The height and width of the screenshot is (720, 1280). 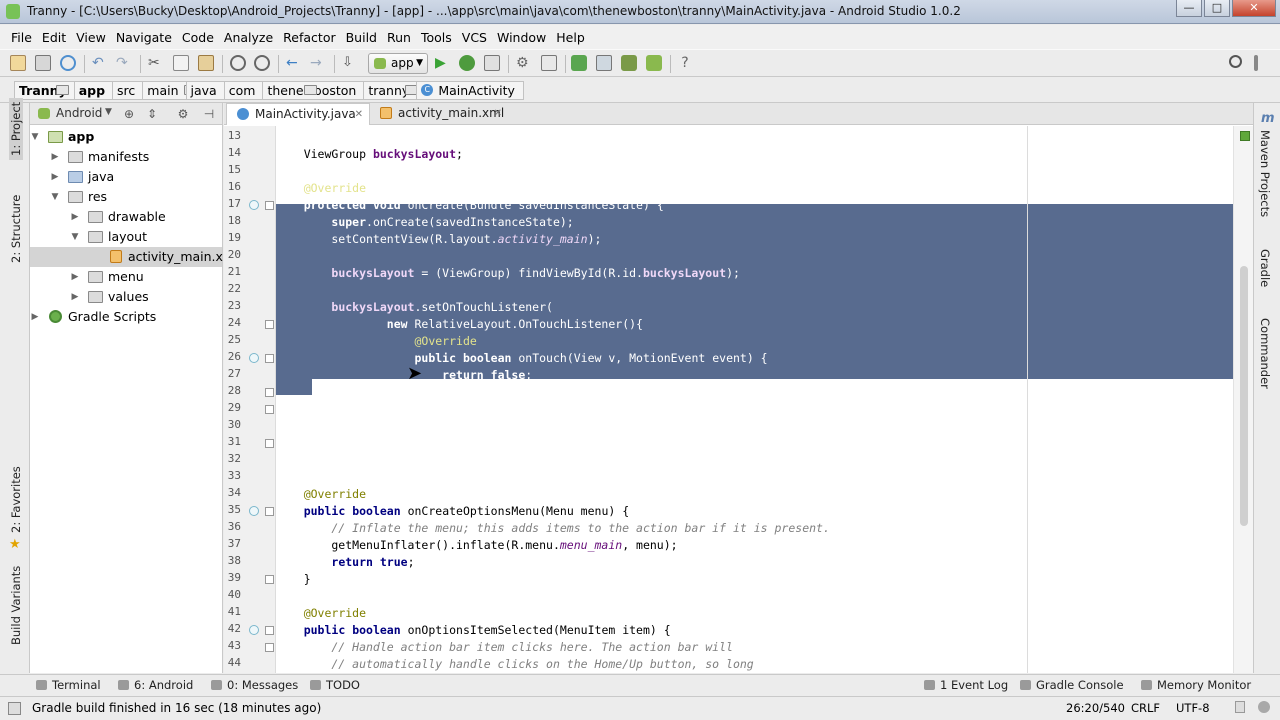 I want to click on tool-tab-gradle-console: Gradle Console, so click(x=1072, y=685).